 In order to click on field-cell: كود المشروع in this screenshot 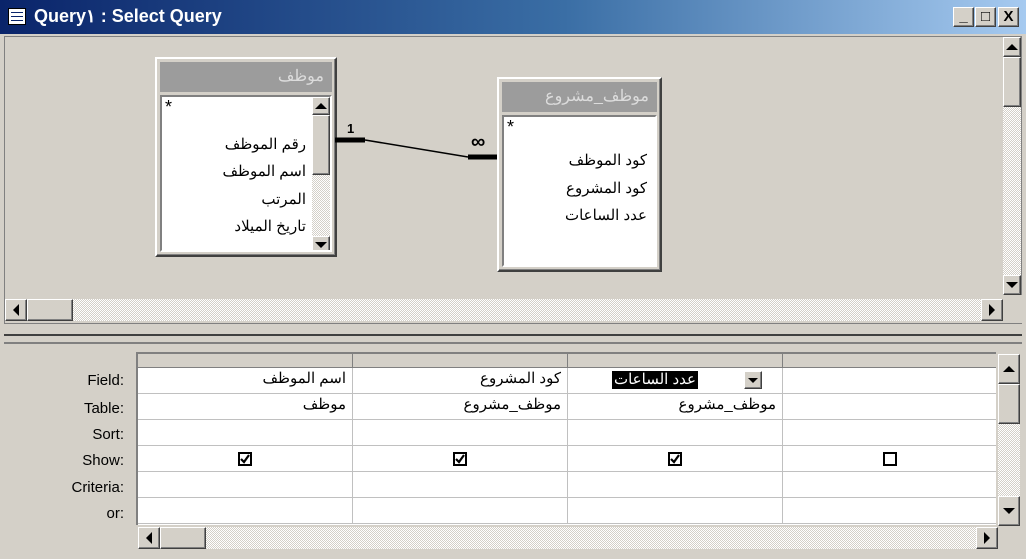, I will do `click(460, 381)`.